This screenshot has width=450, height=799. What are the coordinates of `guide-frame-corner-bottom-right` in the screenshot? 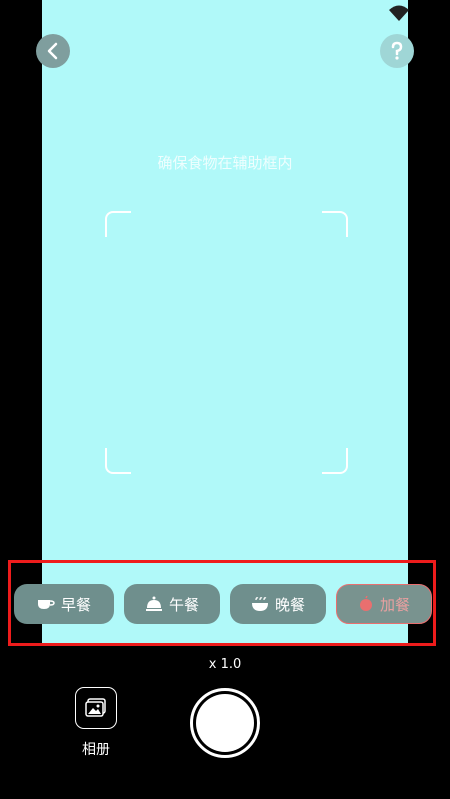 It's located at (335, 461).